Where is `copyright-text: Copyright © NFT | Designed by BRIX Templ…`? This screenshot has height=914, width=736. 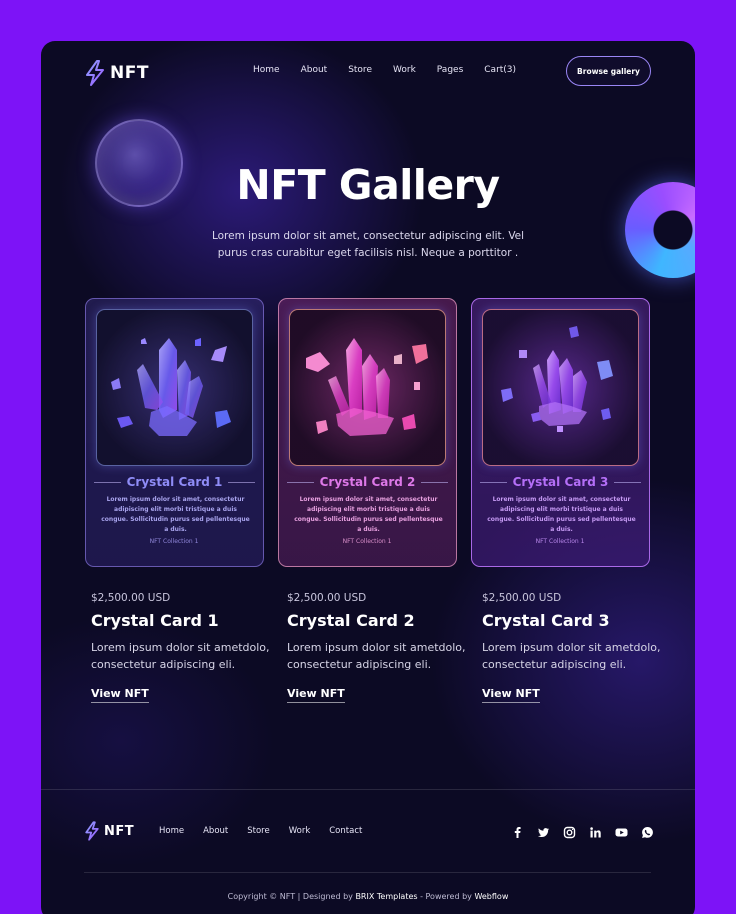
copyright-text: Copyright © NFT | Designed by BRIX Templ… is located at coordinates (368, 896).